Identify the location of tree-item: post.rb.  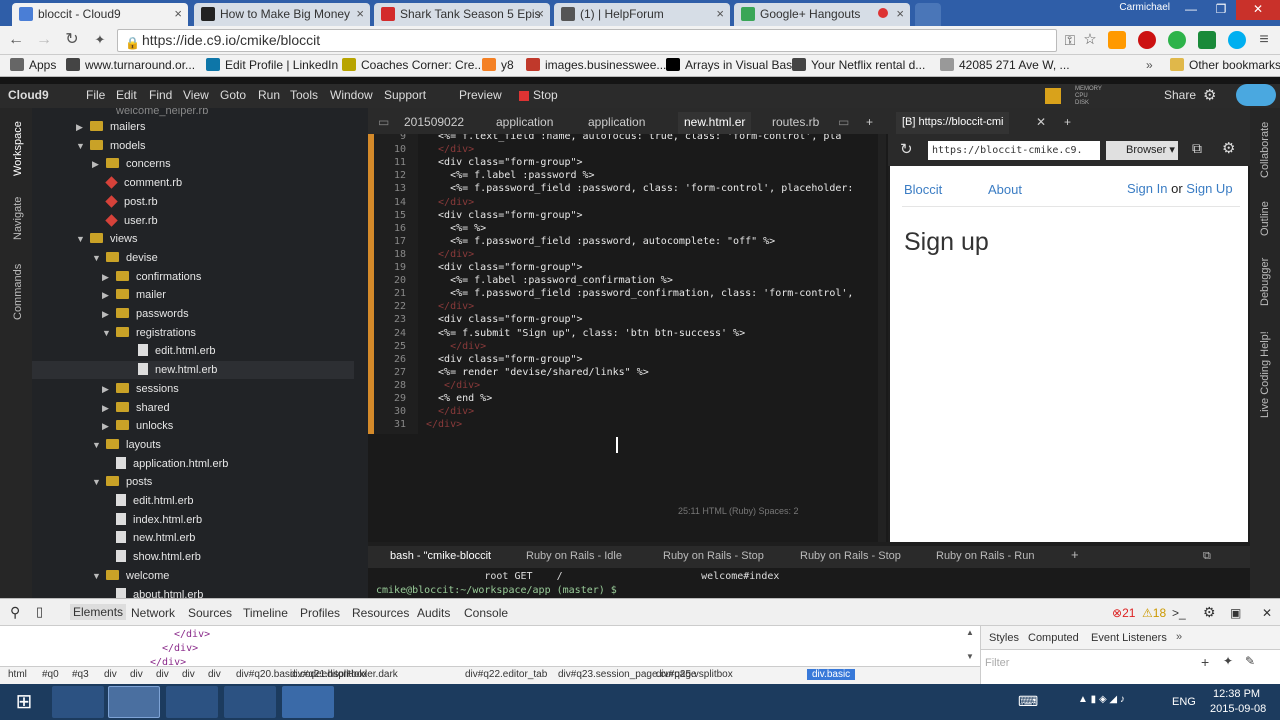
(193, 202).